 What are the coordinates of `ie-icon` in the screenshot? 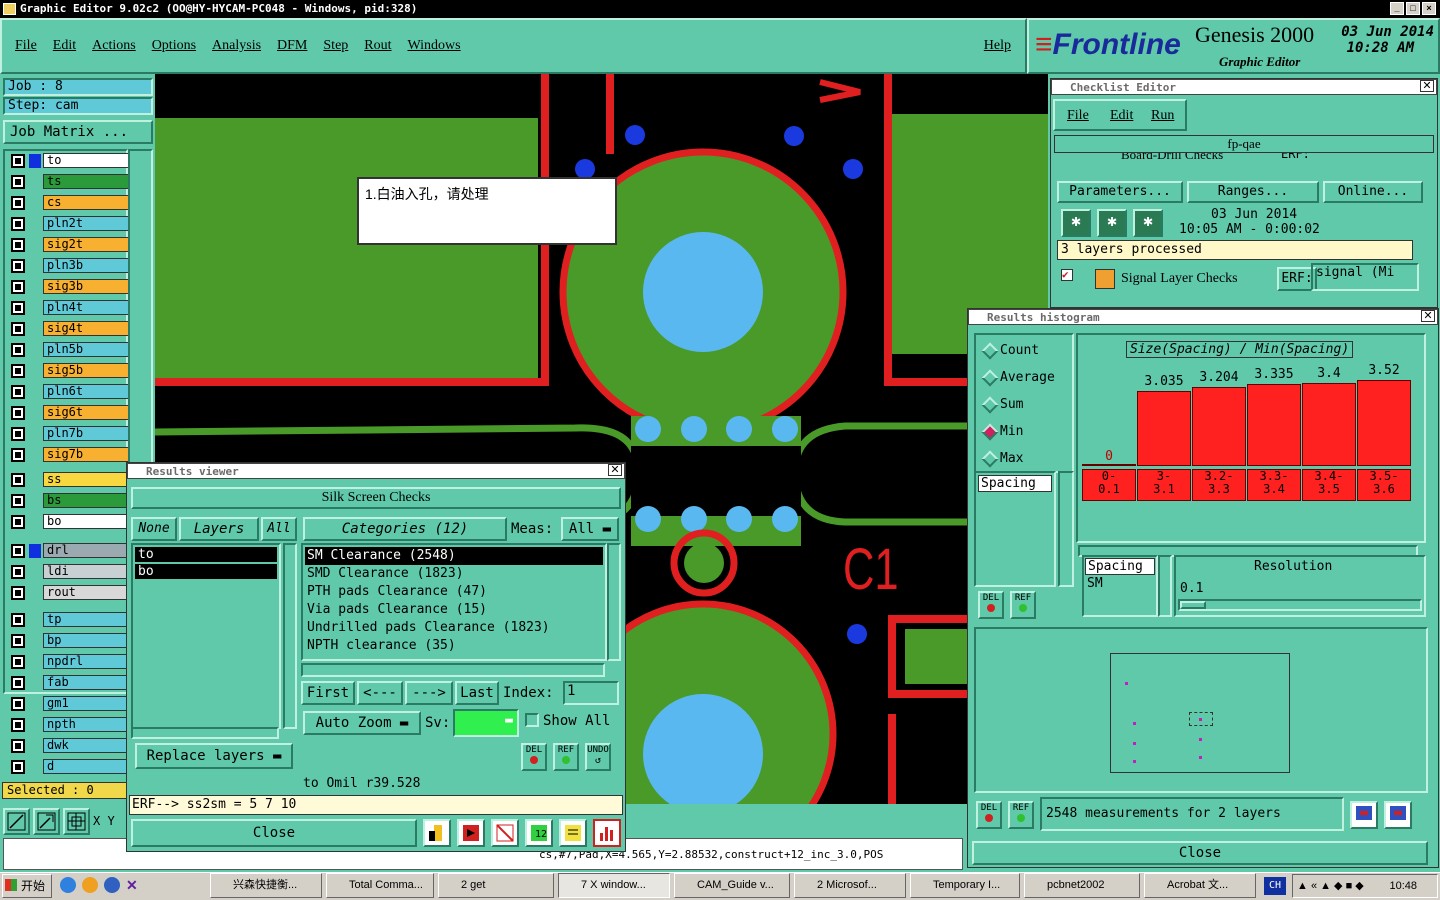 It's located at (68, 885).